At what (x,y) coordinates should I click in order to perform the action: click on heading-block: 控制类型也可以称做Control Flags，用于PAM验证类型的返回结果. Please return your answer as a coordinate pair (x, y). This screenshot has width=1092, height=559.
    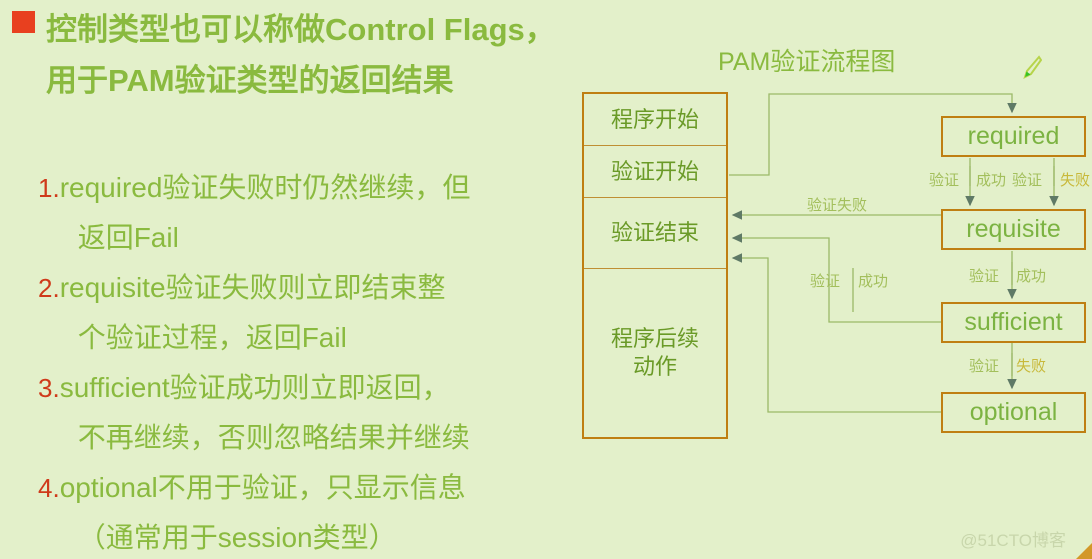
    Looking at the image, I should click on (290, 55).